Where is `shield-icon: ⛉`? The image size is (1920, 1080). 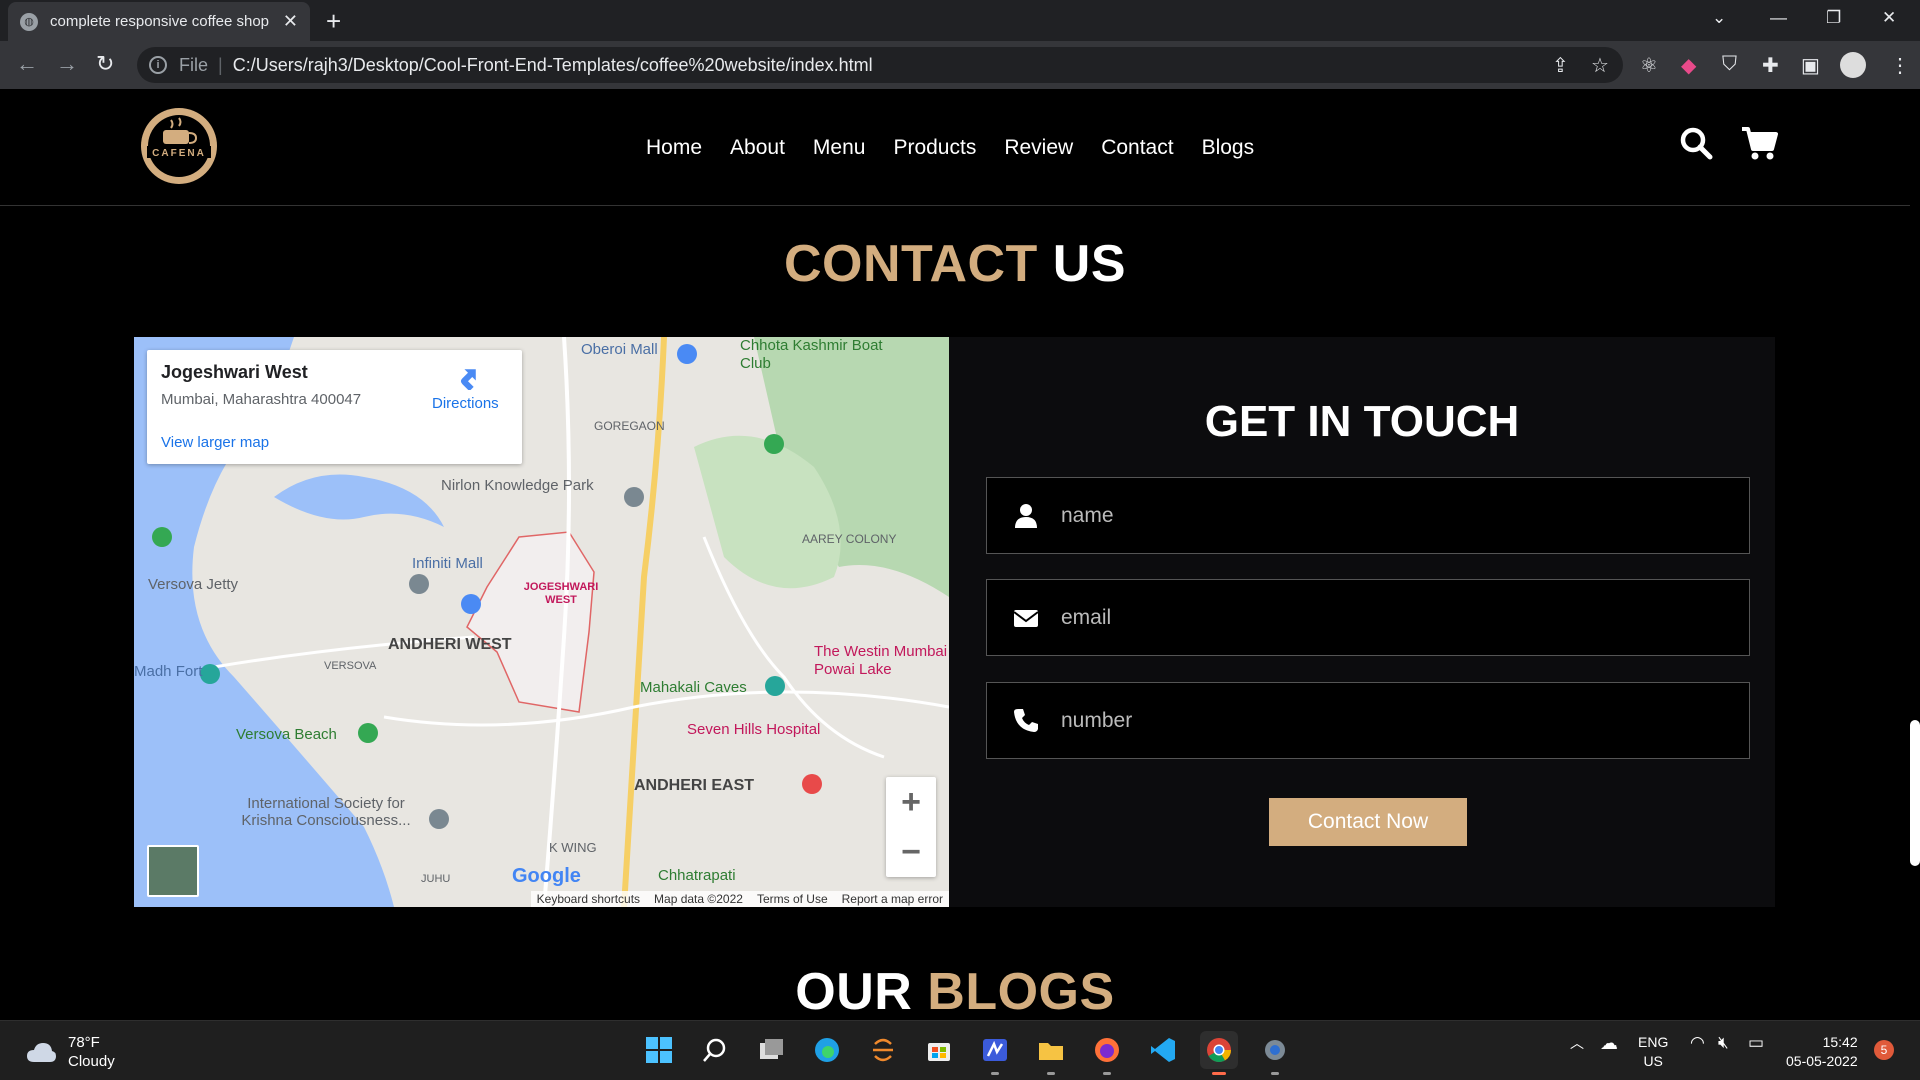 shield-icon: ⛉ is located at coordinates (1729, 64).